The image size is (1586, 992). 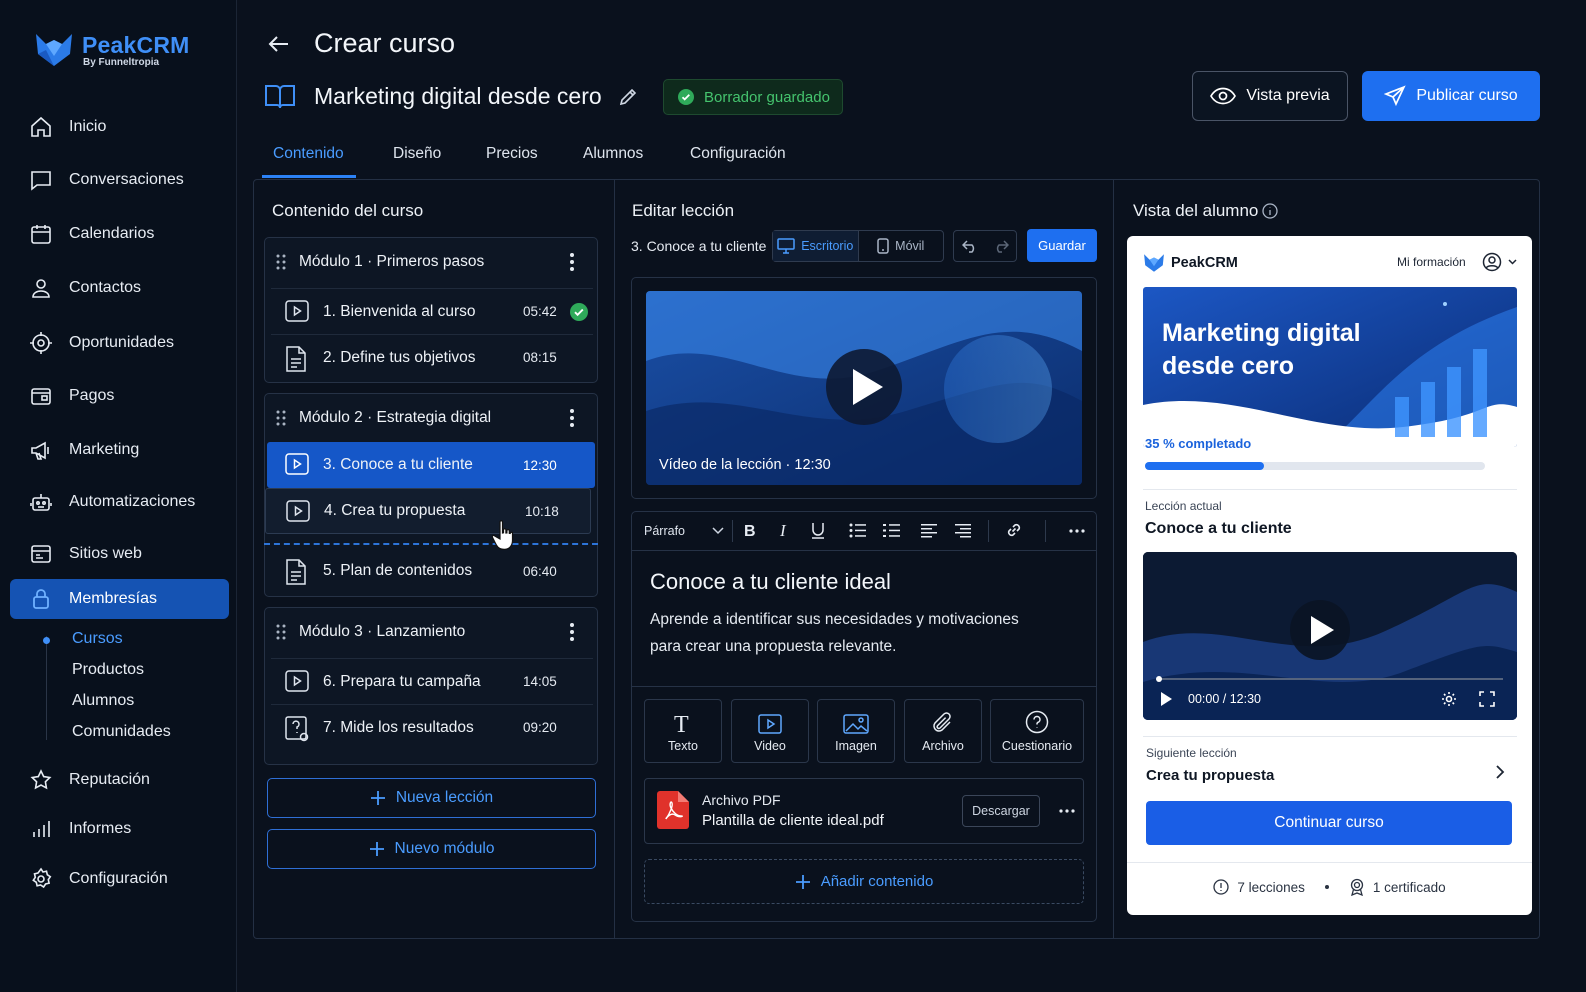 What do you see at coordinates (785, 530) in the screenshot?
I see `italic-icon: I` at bounding box center [785, 530].